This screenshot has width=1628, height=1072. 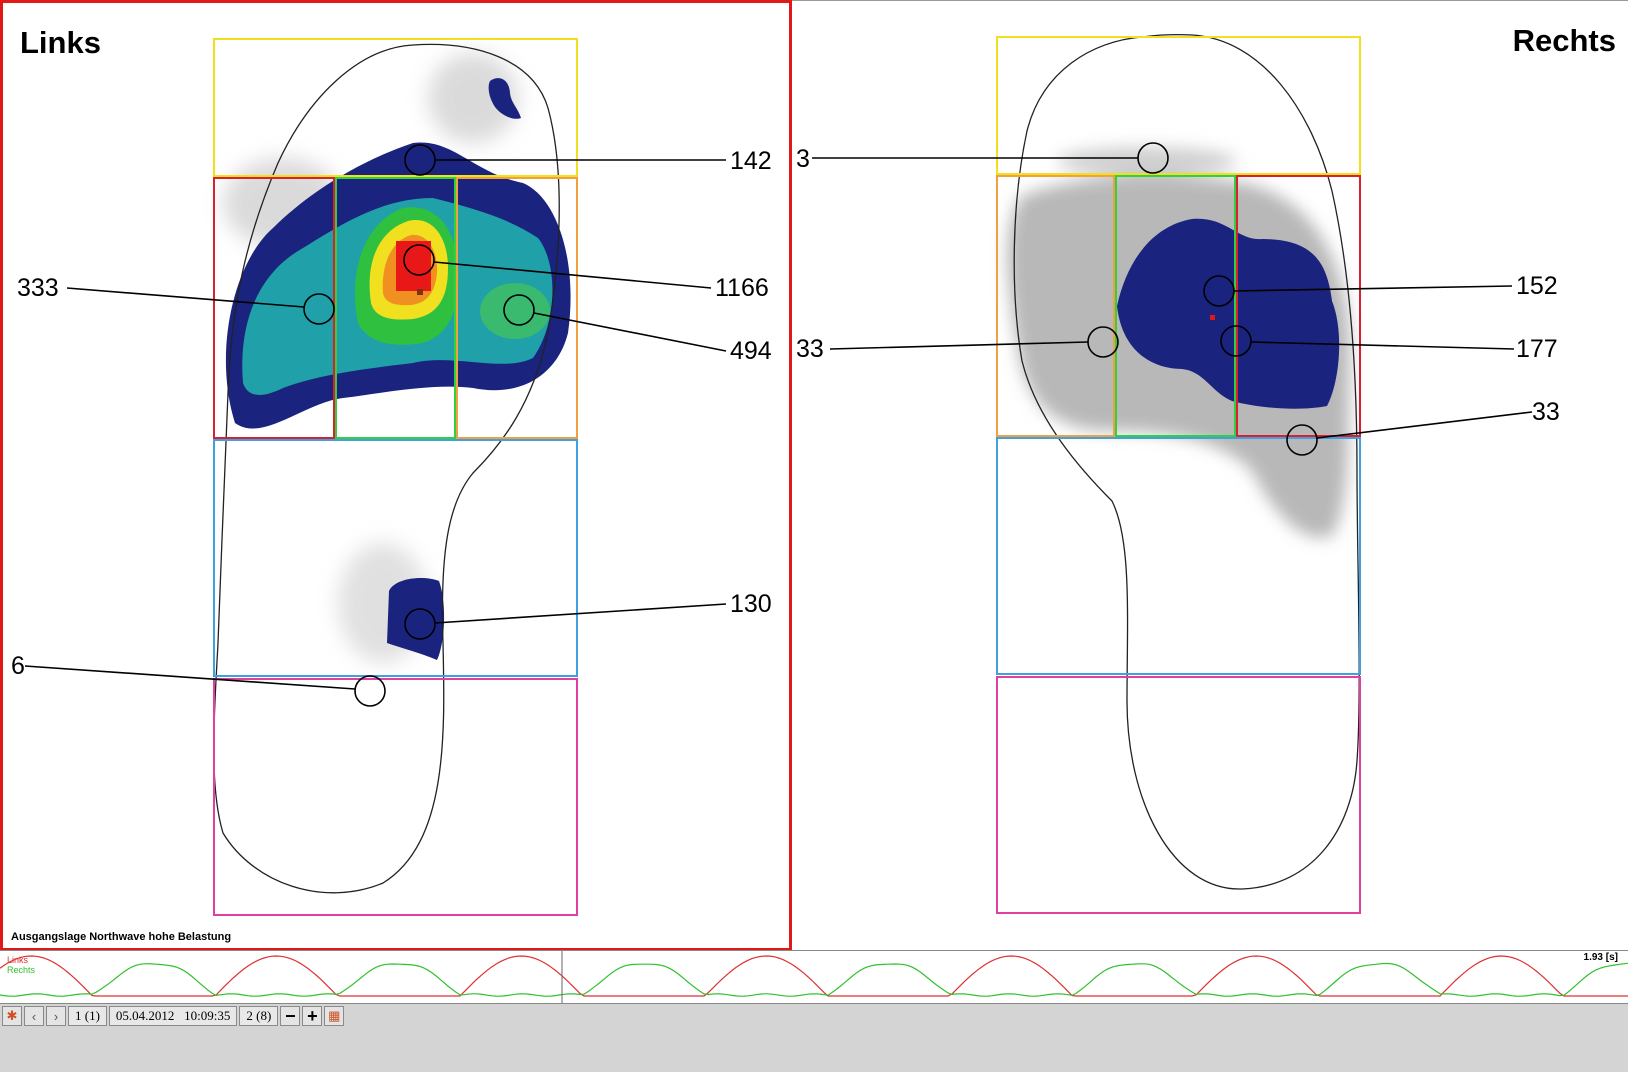 I want to click on value-mt-left: 33, so click(x=810, y=349).